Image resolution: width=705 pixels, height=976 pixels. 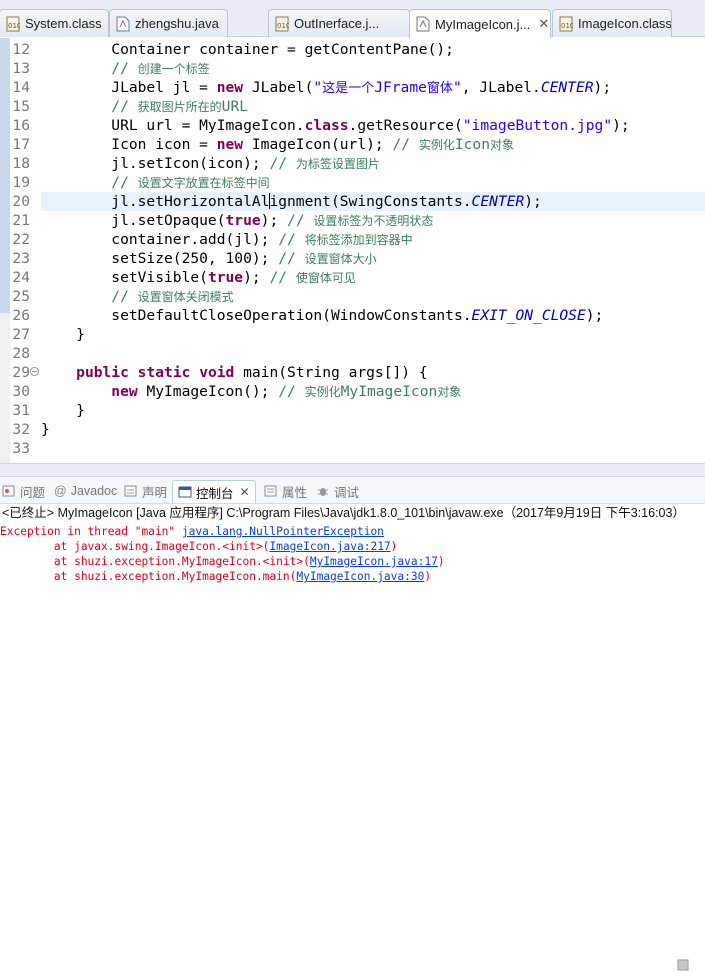 What do you see at coordinates (348, 88) in the screenshot?
I see `code-token: 这是一个` at bounding box center [348, 88].